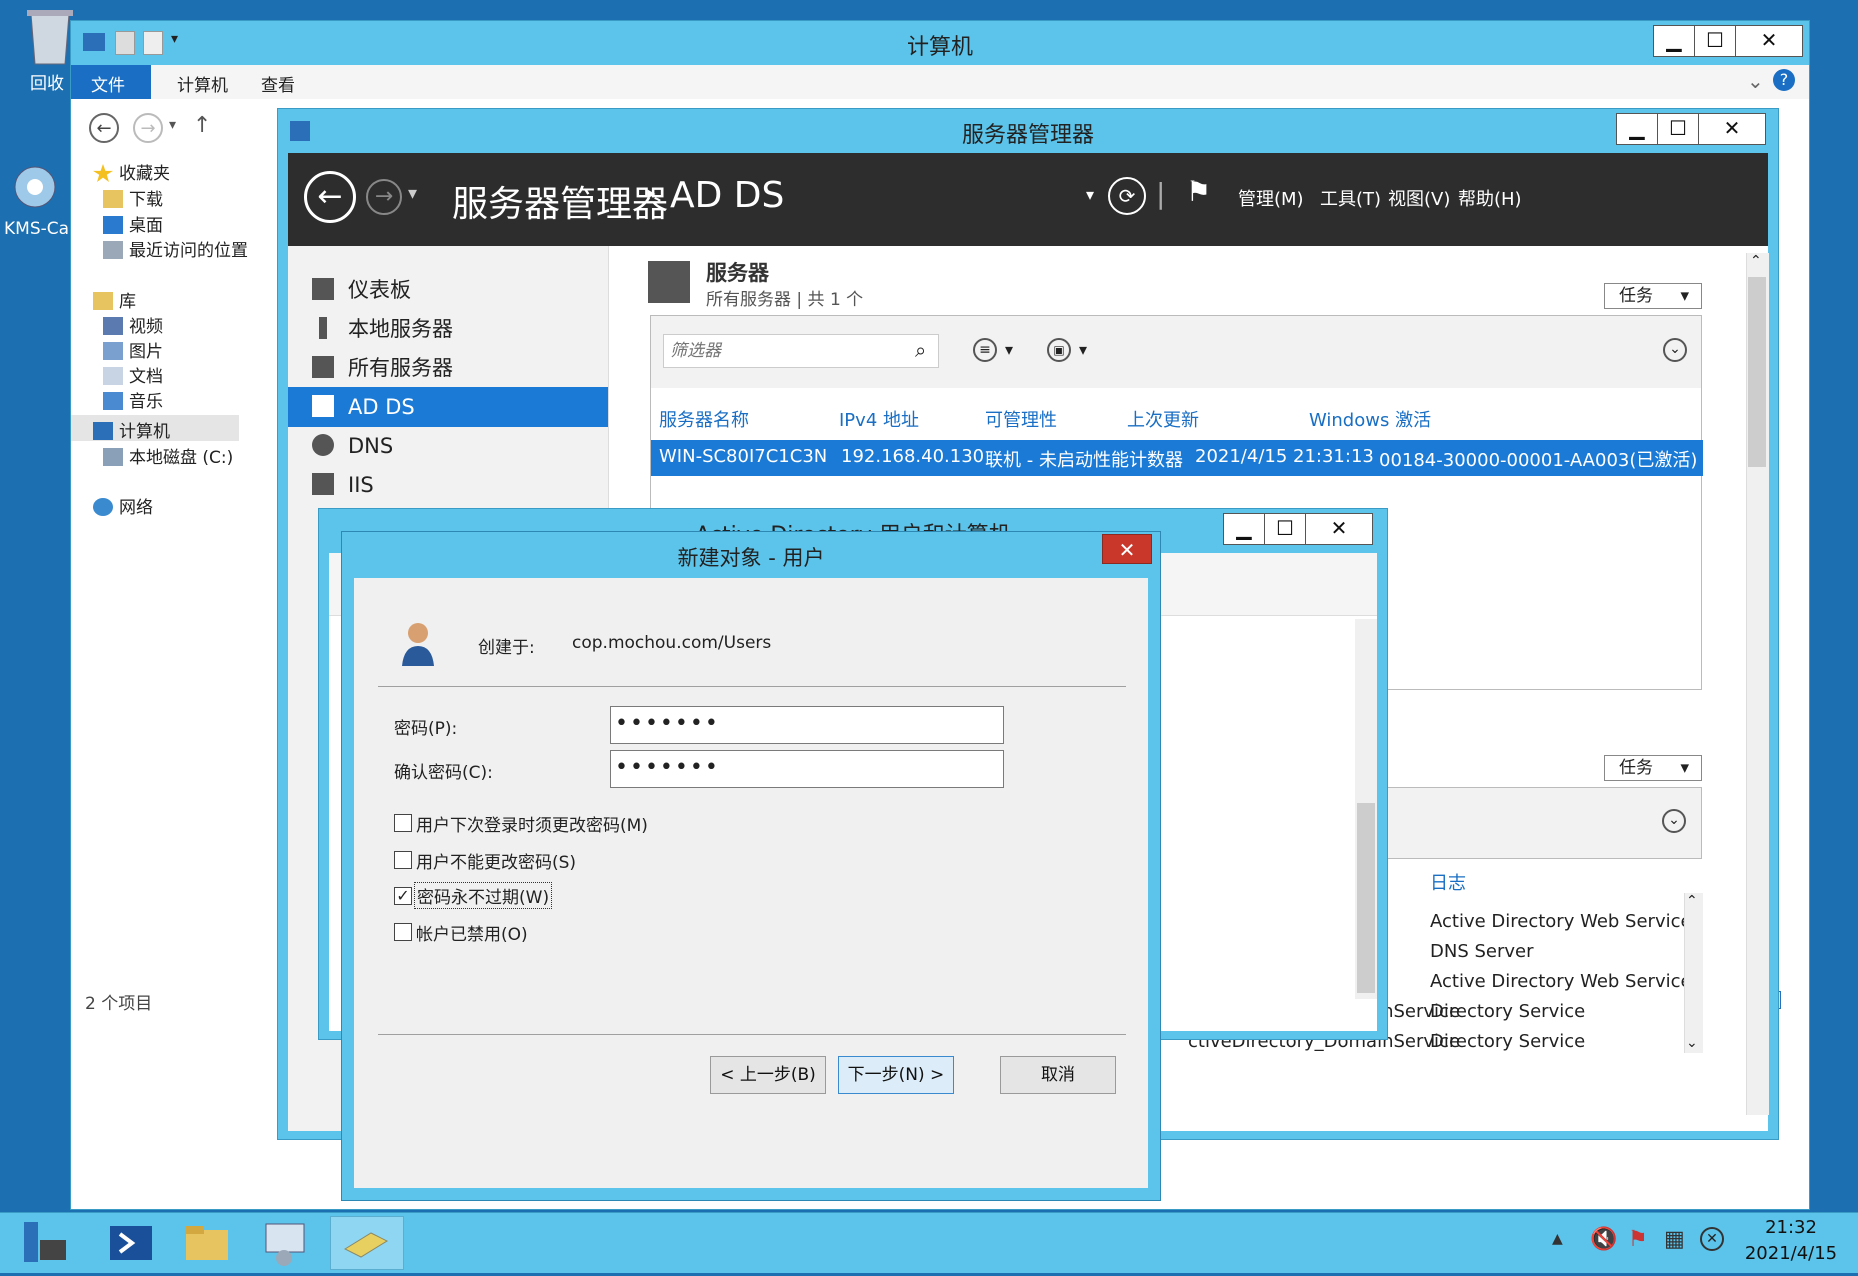  What do you see at coordinates (133, 1243) in the screenshot?
I see `taskbar-powershell` at bounding box center [133, 1243].